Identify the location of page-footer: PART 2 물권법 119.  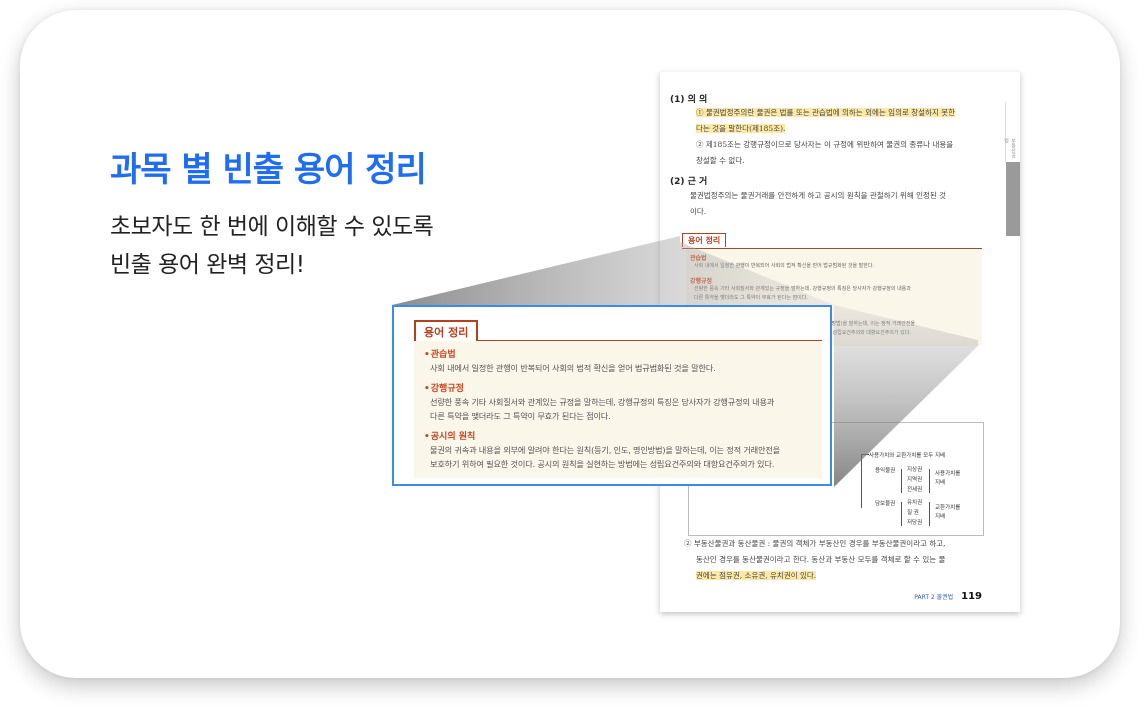
(948, 596).